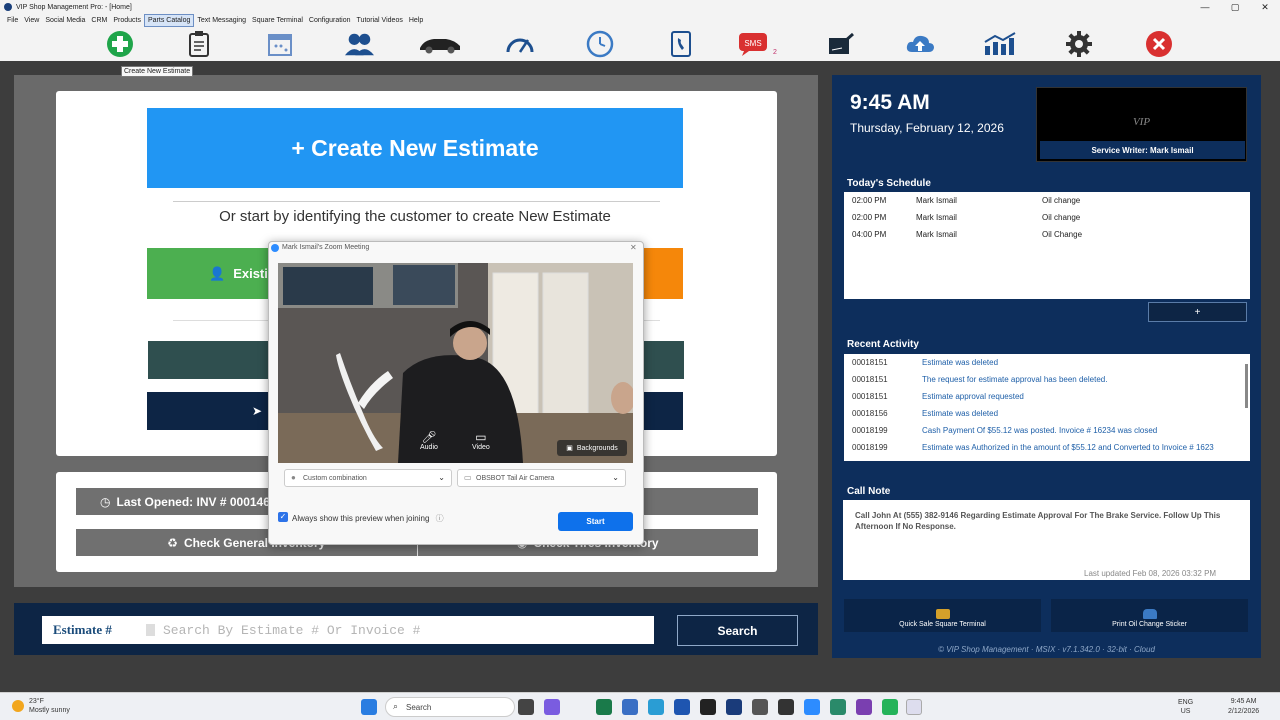 Image resolution: width=1280 pixels, height=720 pixels. Describe the element at coordinates (1149, 615) in the screenshot. I see `print-oil-sticker-button: Print Oil Change Sticker` at that location.